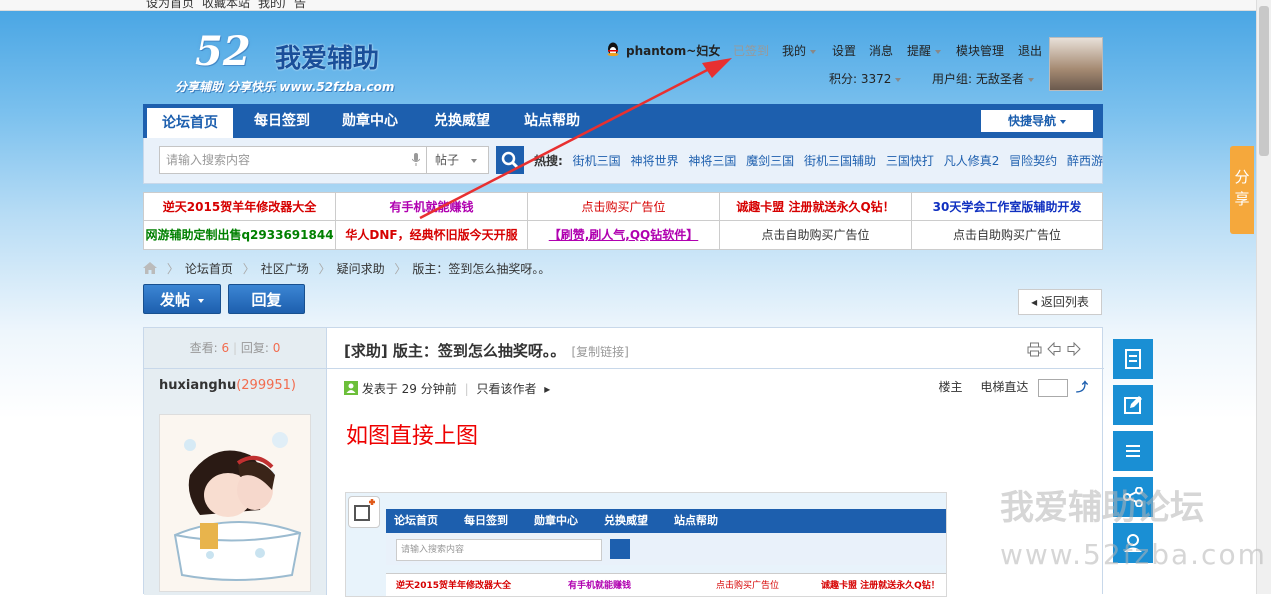 This screenshot has width=1271, height=597. What do you see at coordinates (240, 207) in the screenshot?
I see `ad-link: 逆天2015贺羊年修改器大全` at bounding box center [240, 207].